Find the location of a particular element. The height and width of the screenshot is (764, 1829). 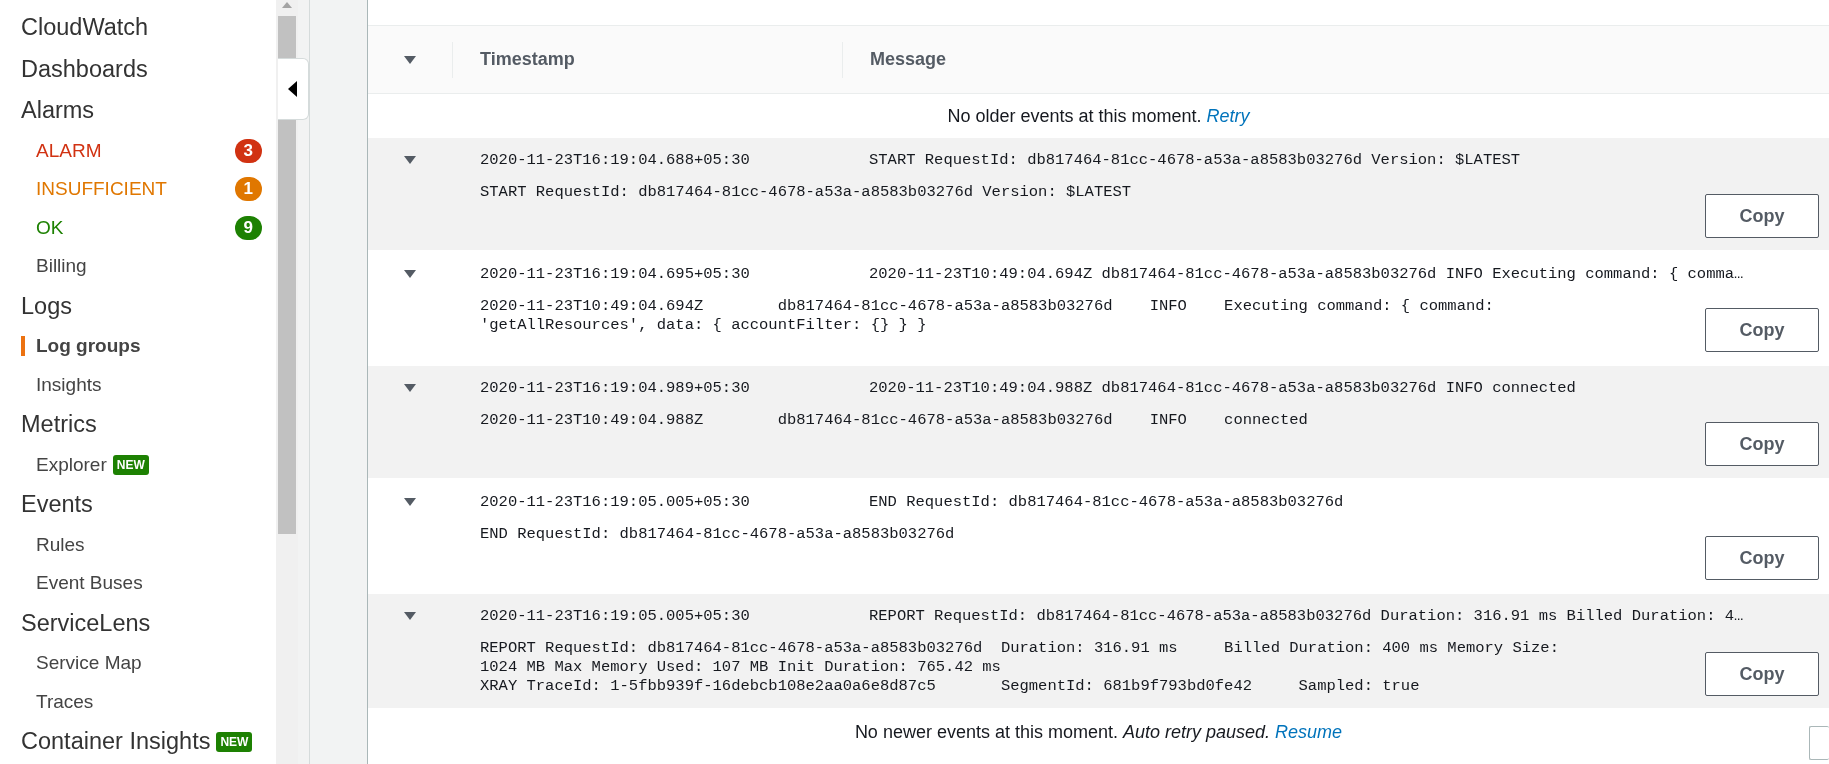

notice-link: Resume is located at coordinates (1309, 732).